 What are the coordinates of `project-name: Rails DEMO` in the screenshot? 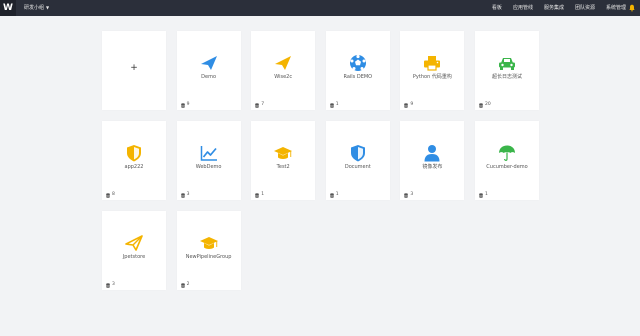 It's located at (358, 77).